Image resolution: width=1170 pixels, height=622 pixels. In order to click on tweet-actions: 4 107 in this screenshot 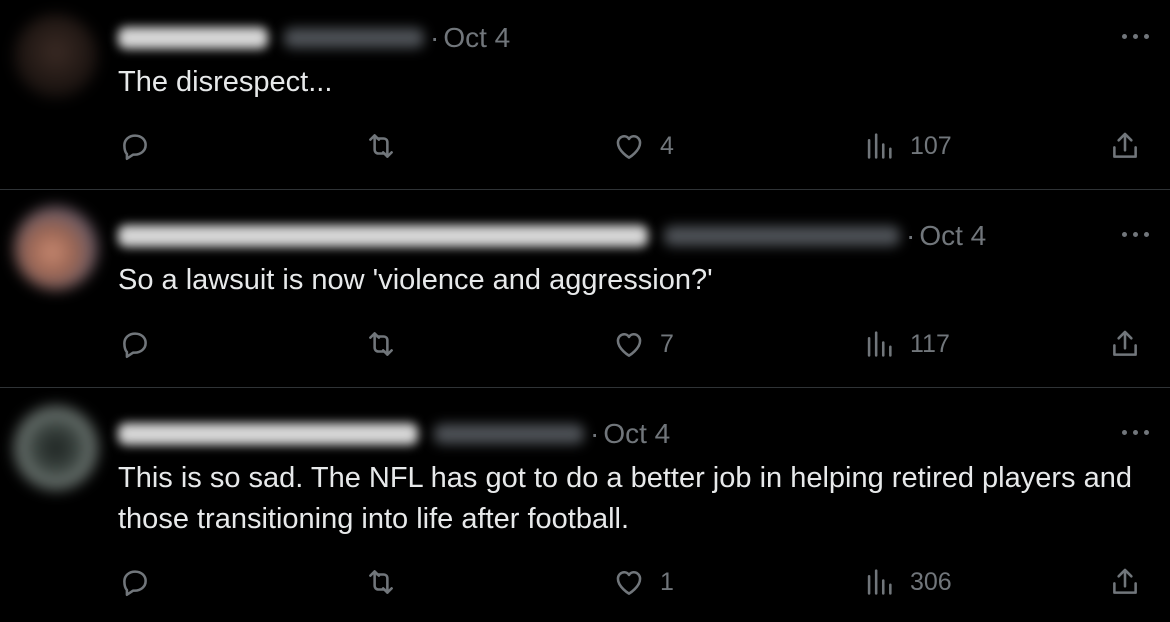, I will do `click(585, 146)`.